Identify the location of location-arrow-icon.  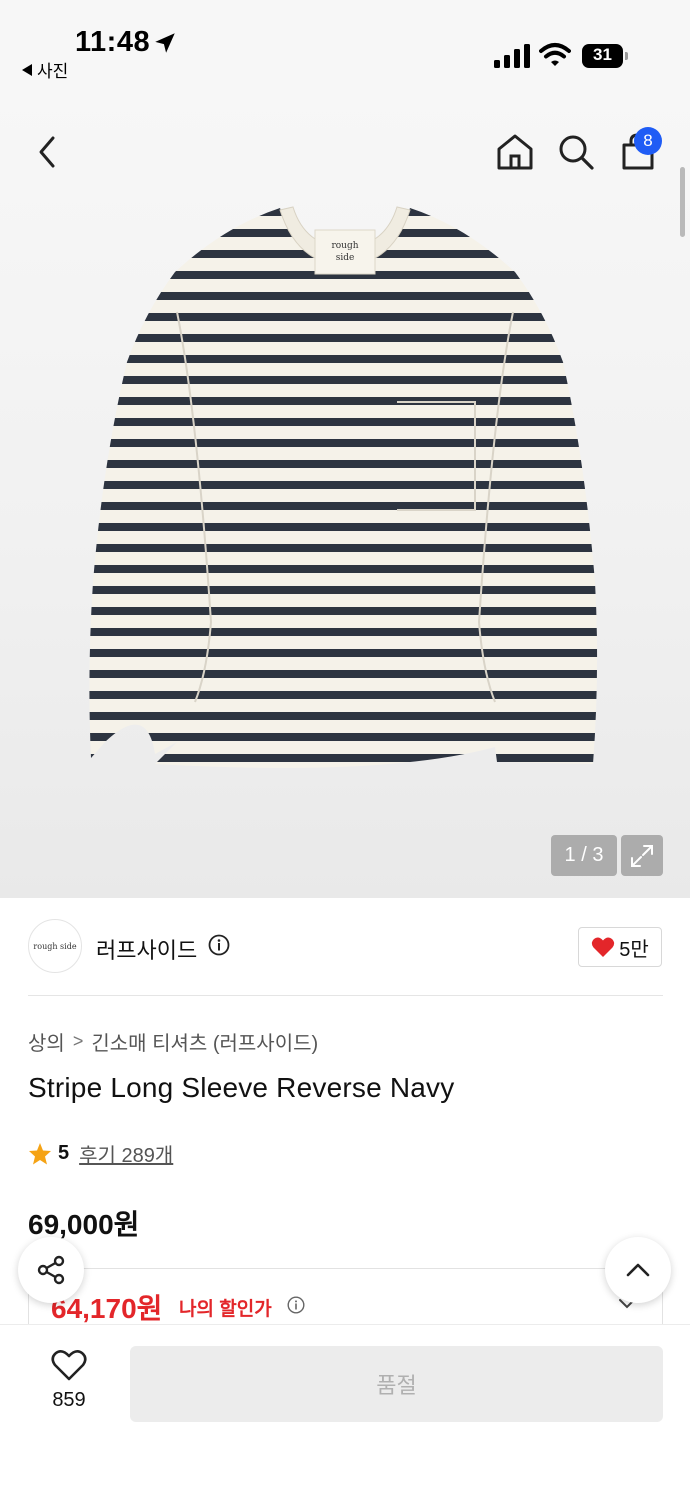
(165, 43).